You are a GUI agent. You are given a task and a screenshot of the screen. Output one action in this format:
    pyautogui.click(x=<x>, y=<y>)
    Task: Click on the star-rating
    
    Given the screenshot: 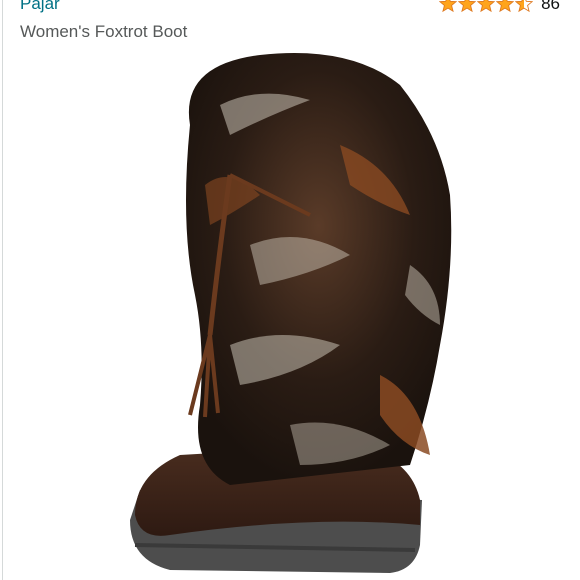 What is the action you would take?
    pyautogui.click(x=486, y=6)
    